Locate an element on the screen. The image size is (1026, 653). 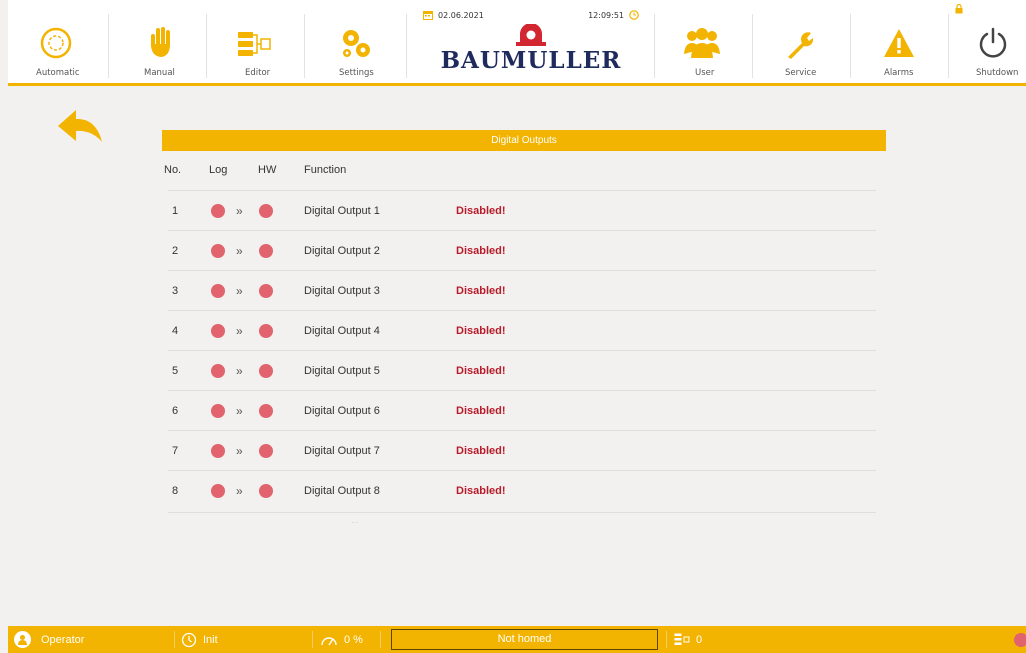
row-number: 3 is located at coordinates (175, 291).